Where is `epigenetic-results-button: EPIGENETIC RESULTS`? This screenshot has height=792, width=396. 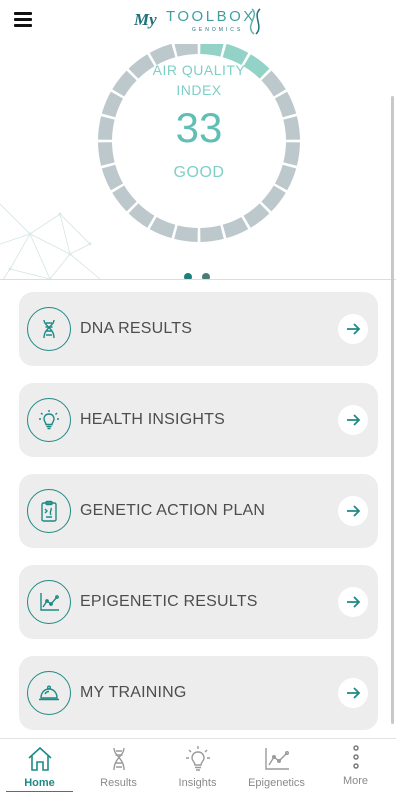
epigenetic-results-button: EPIGENETIC RESULTS is located at coordinates (198, 602).